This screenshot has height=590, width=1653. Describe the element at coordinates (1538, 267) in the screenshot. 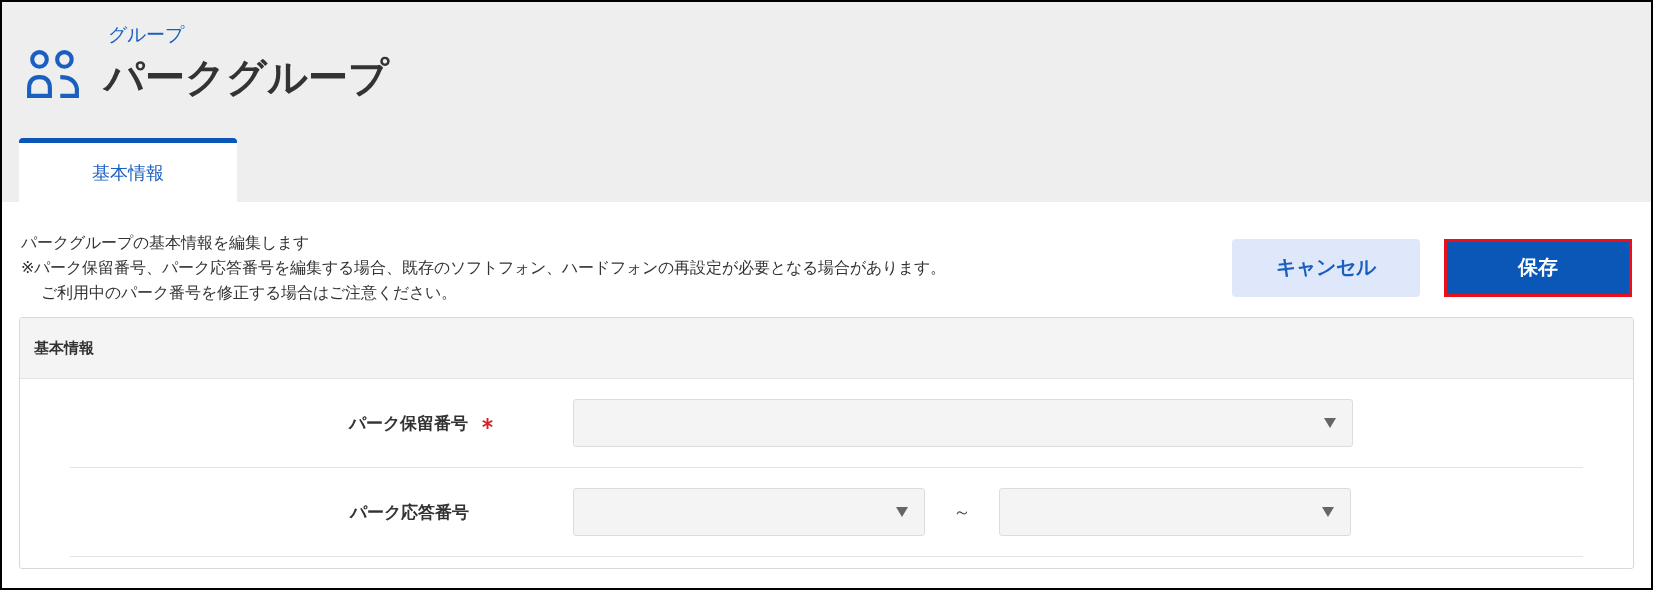

I see `save-button: 保存` at that location.